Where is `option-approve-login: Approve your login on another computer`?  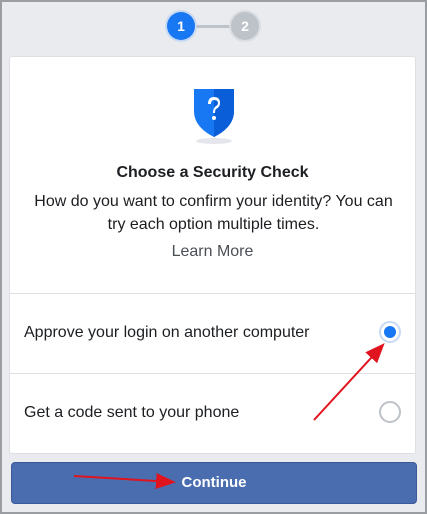 option-approve-login: Approve your login on another computer is located at coordinates (212, 333).